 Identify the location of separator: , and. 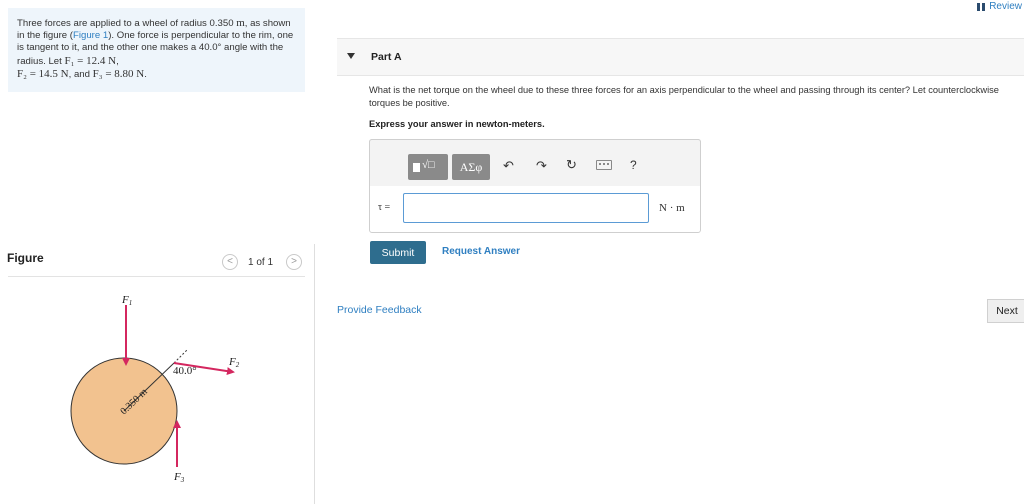
(80, 74).